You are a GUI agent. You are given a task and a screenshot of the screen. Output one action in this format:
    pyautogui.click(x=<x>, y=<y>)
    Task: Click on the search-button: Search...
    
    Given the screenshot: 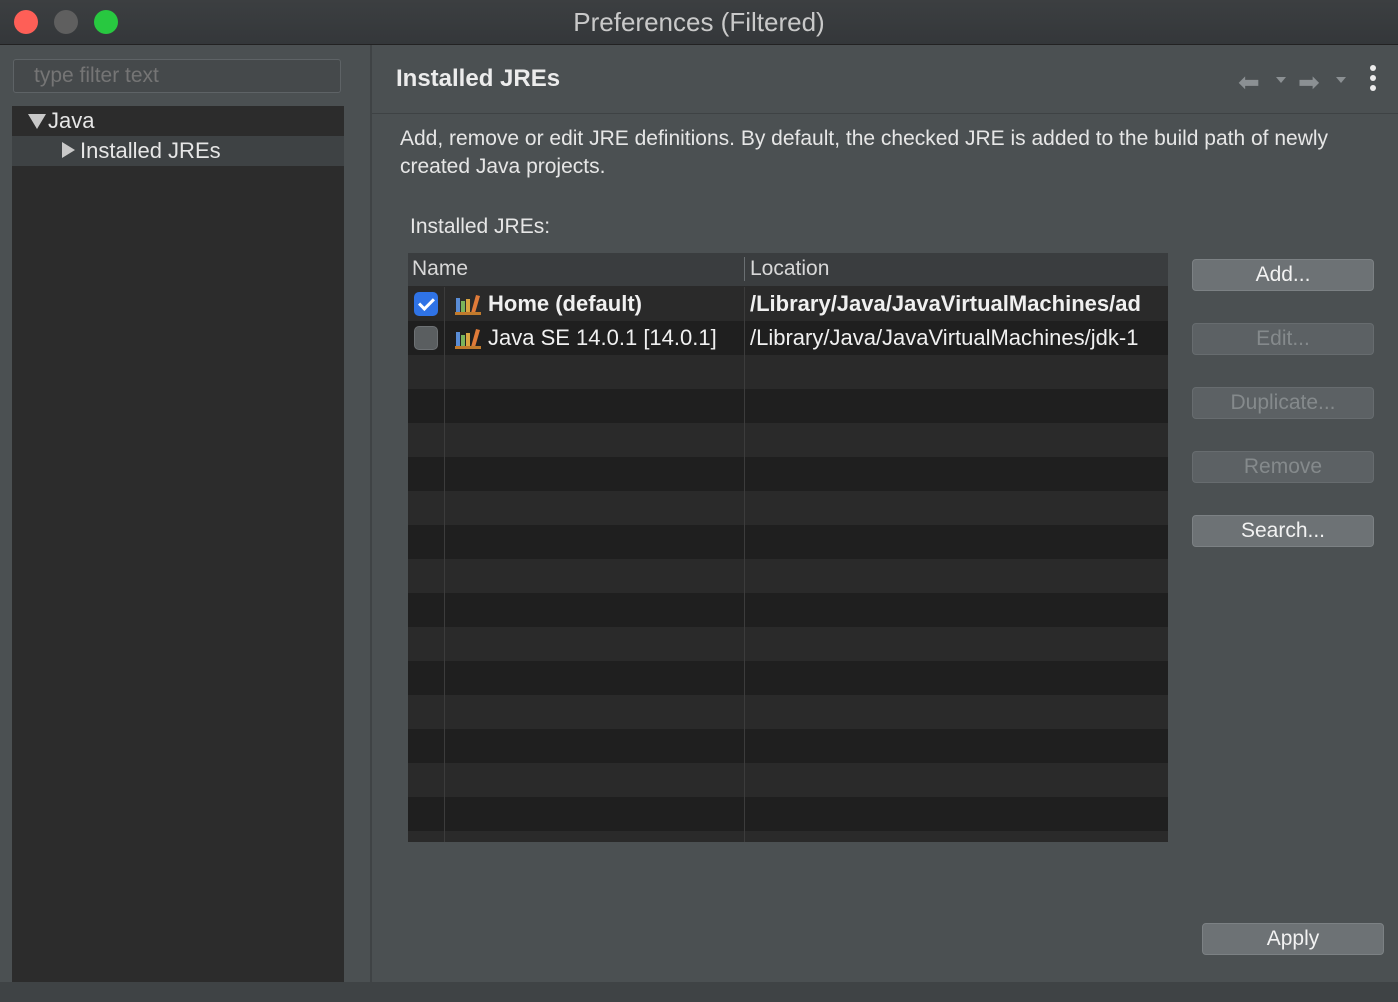 What is the action you would take?
    pyautogui.click(x=1283, y=531)
    